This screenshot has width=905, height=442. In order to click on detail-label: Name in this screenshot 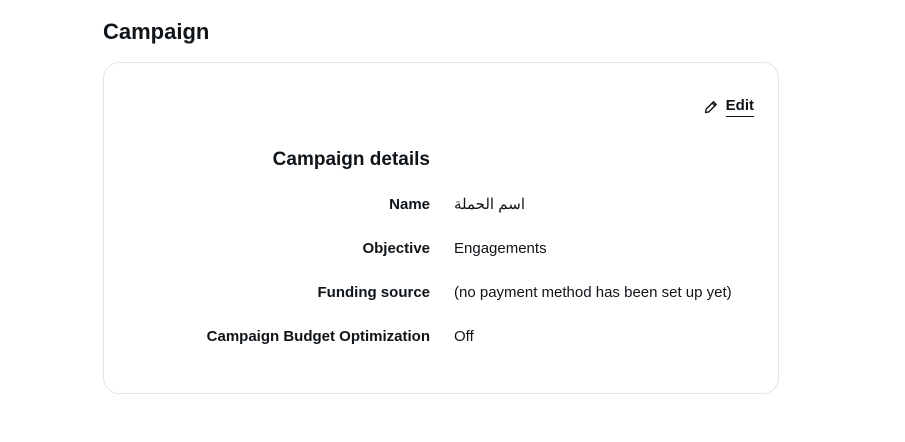, I will do `click(409, 204)`.